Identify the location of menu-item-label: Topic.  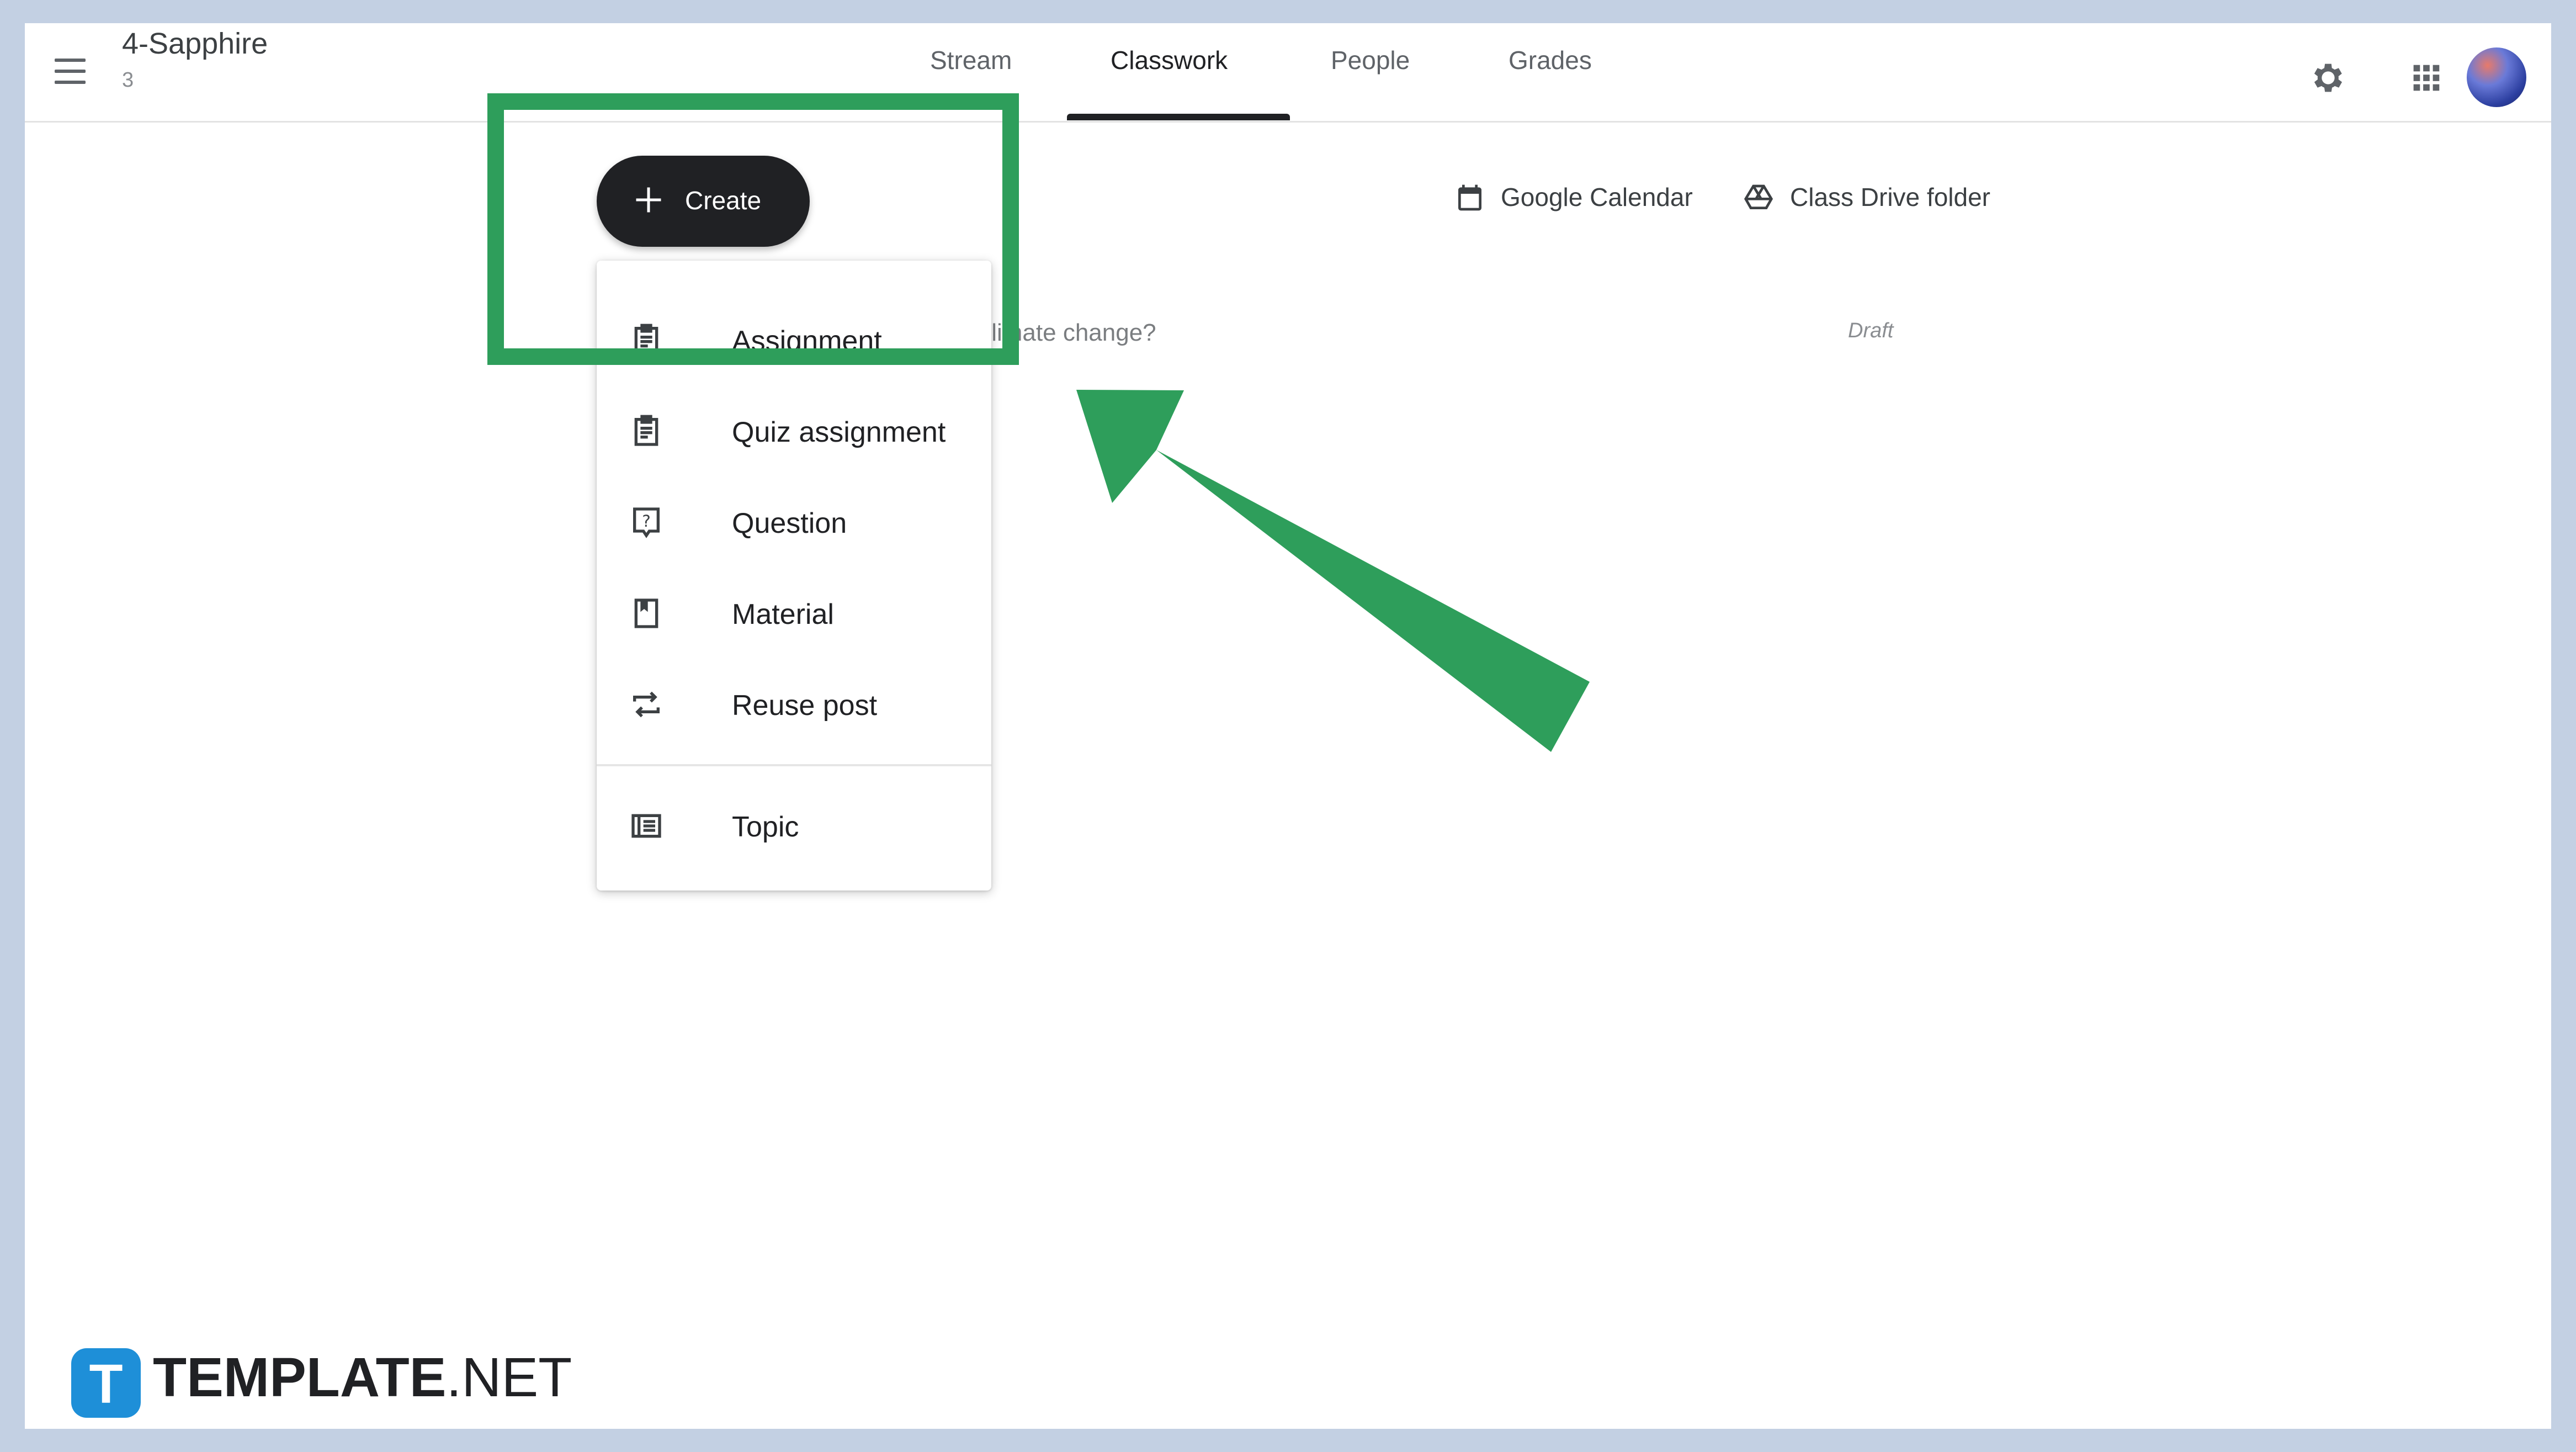
(765, 827).